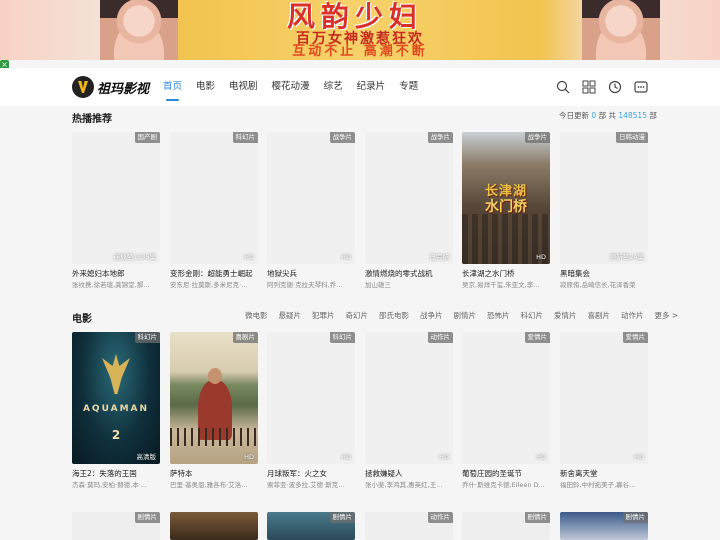  Describe the element at coordinates (134, 257) in the screenshot. I see `episode-status: 连载至1335集` at that location.